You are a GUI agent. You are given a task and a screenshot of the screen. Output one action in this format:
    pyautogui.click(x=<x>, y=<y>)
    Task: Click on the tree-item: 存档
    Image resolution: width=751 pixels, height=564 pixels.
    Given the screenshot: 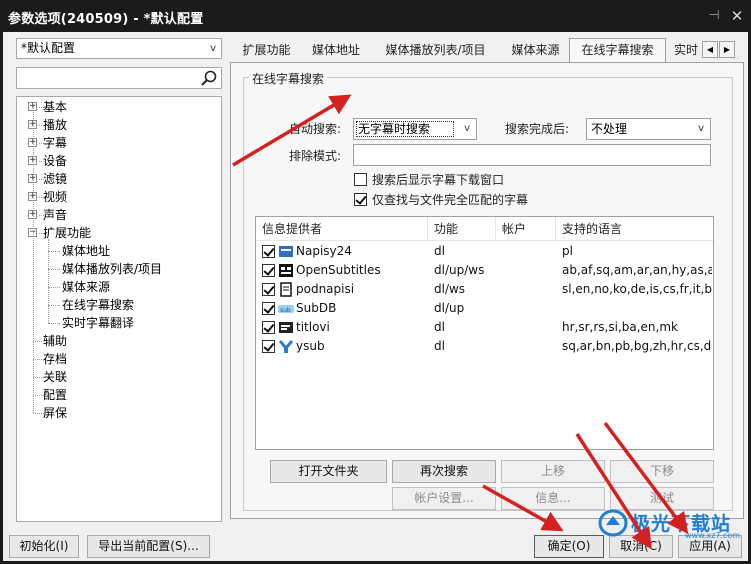 What is the action you would take?
    pyautogui.click(x=55, y=359)
    